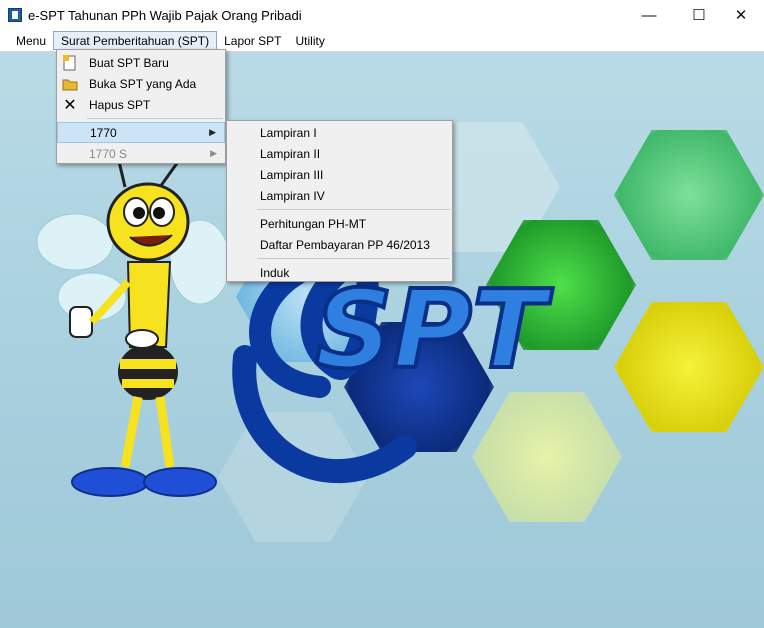 The width and height of the screenshot is (764, 628). I want to click on submenu-item-label: Lampiran I, so click(288, 132).